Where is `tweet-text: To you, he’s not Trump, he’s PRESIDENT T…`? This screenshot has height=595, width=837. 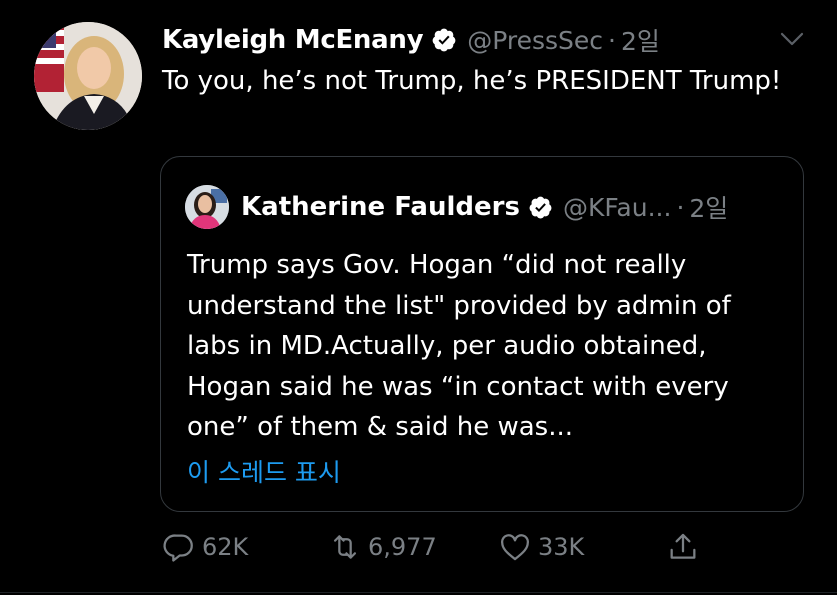
tweet-text: To you, he’s not Trump, he’s PRESIDENT T… is located at coordinates (472, 81).